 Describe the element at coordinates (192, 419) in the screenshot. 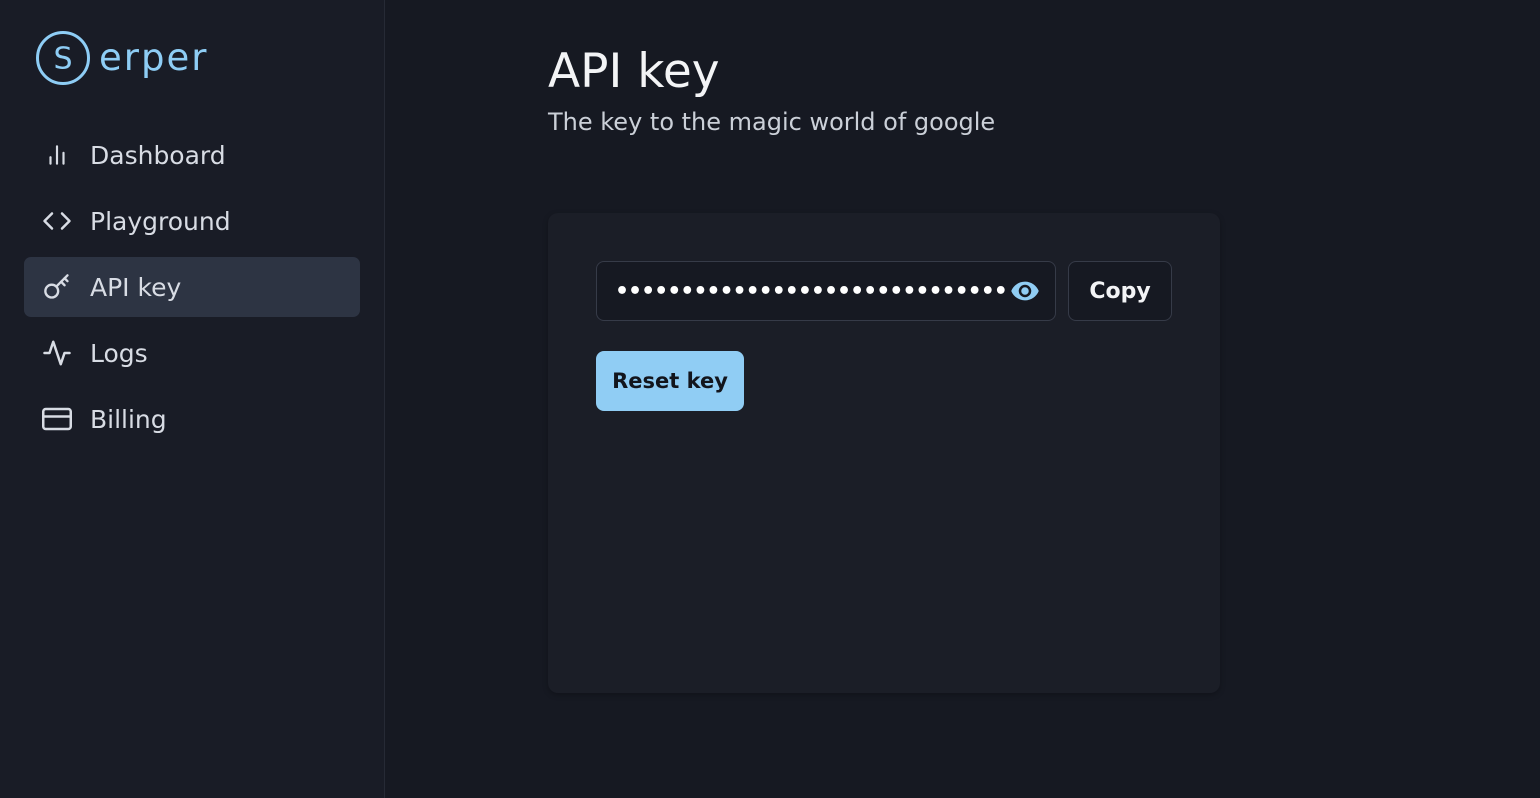

I see `sidebar-item-billing: Billing` at that location.